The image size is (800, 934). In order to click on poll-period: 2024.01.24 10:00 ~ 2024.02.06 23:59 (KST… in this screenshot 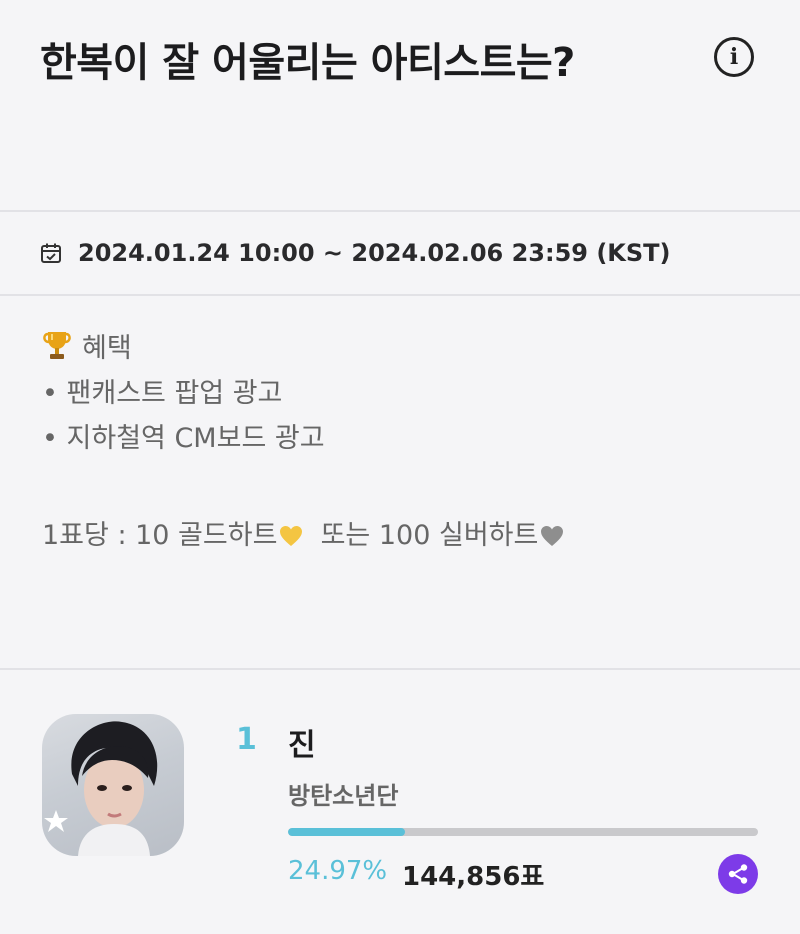, I will do `click(400, 254)`.